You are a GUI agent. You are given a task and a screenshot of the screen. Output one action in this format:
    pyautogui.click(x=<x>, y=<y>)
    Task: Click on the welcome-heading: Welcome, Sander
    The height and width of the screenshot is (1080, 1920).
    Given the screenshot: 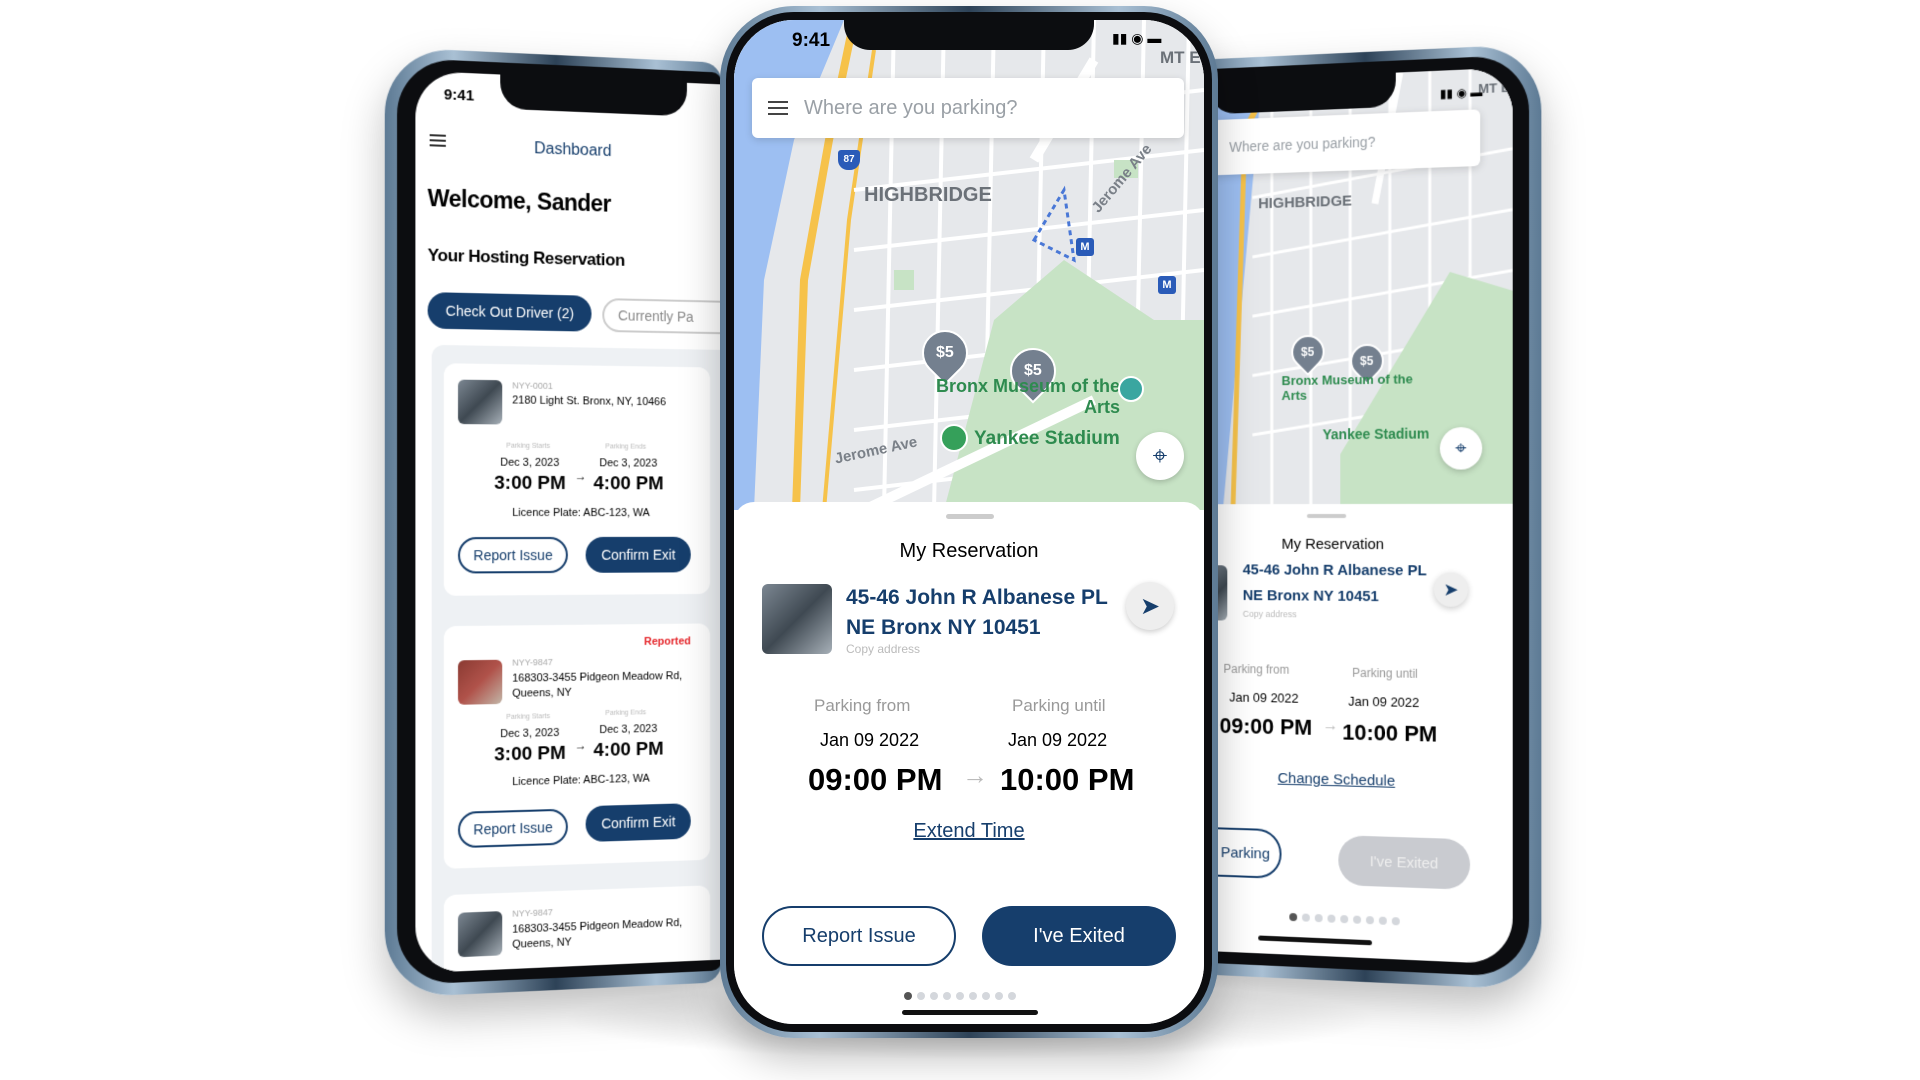 What is the action you would take?
    pyautogui.click(x=519, y=200)
    